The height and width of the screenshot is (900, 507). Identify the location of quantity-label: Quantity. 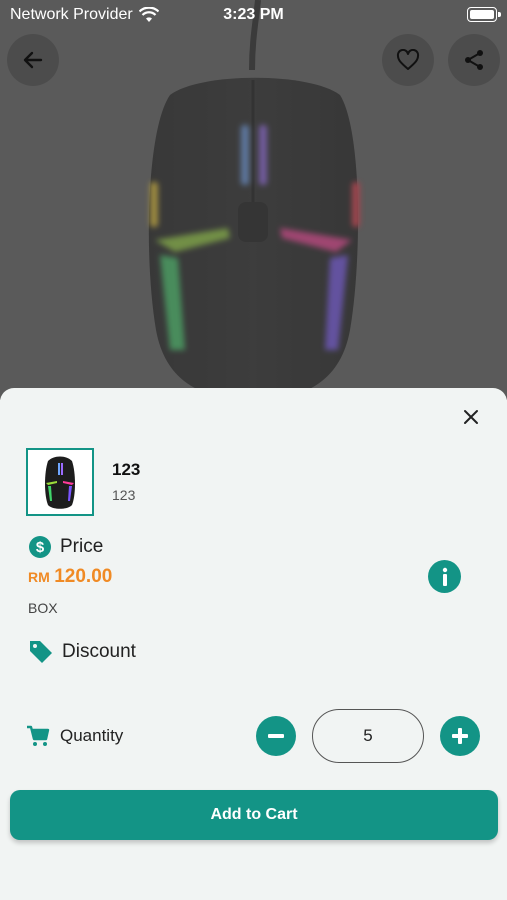
(92, 735).